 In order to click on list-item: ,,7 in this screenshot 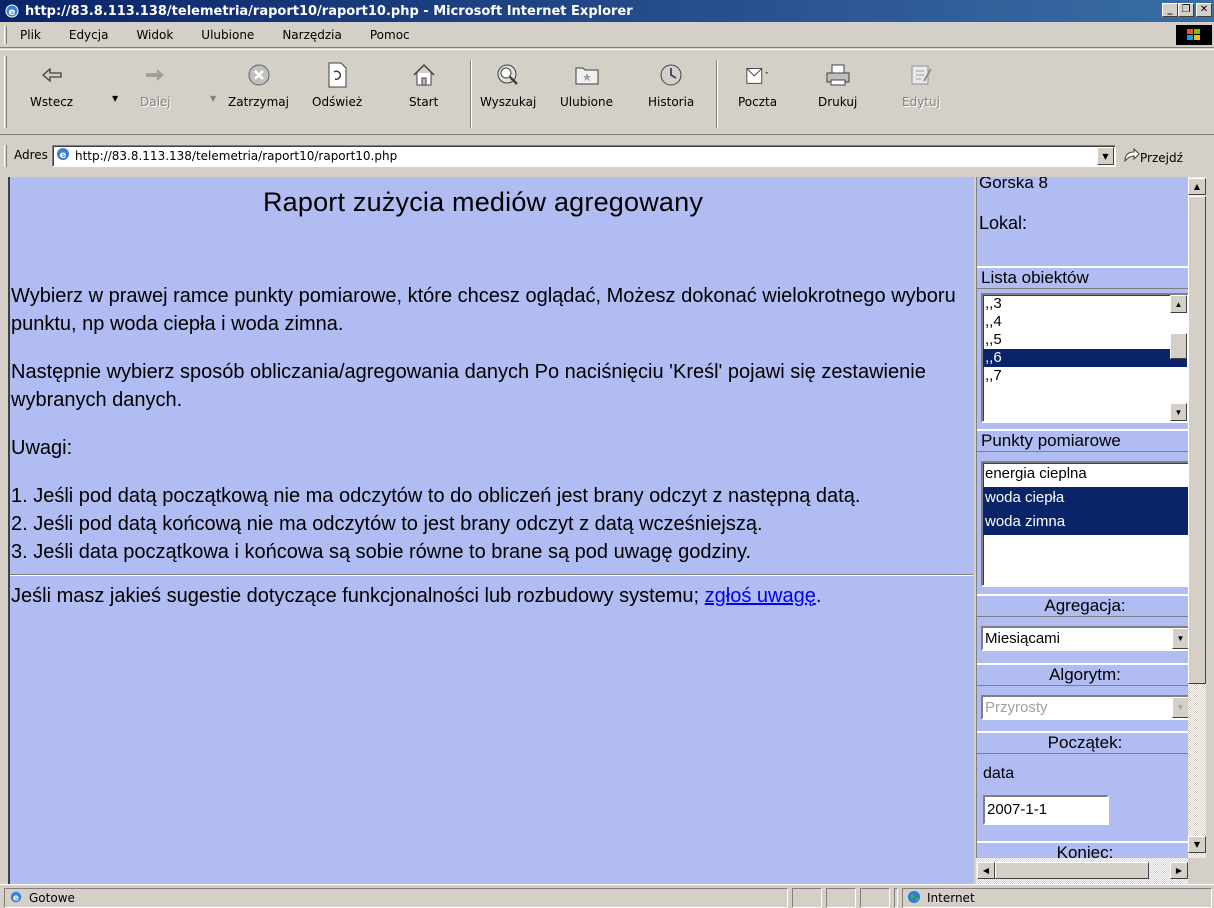, I will do `click(1085, 376)`.